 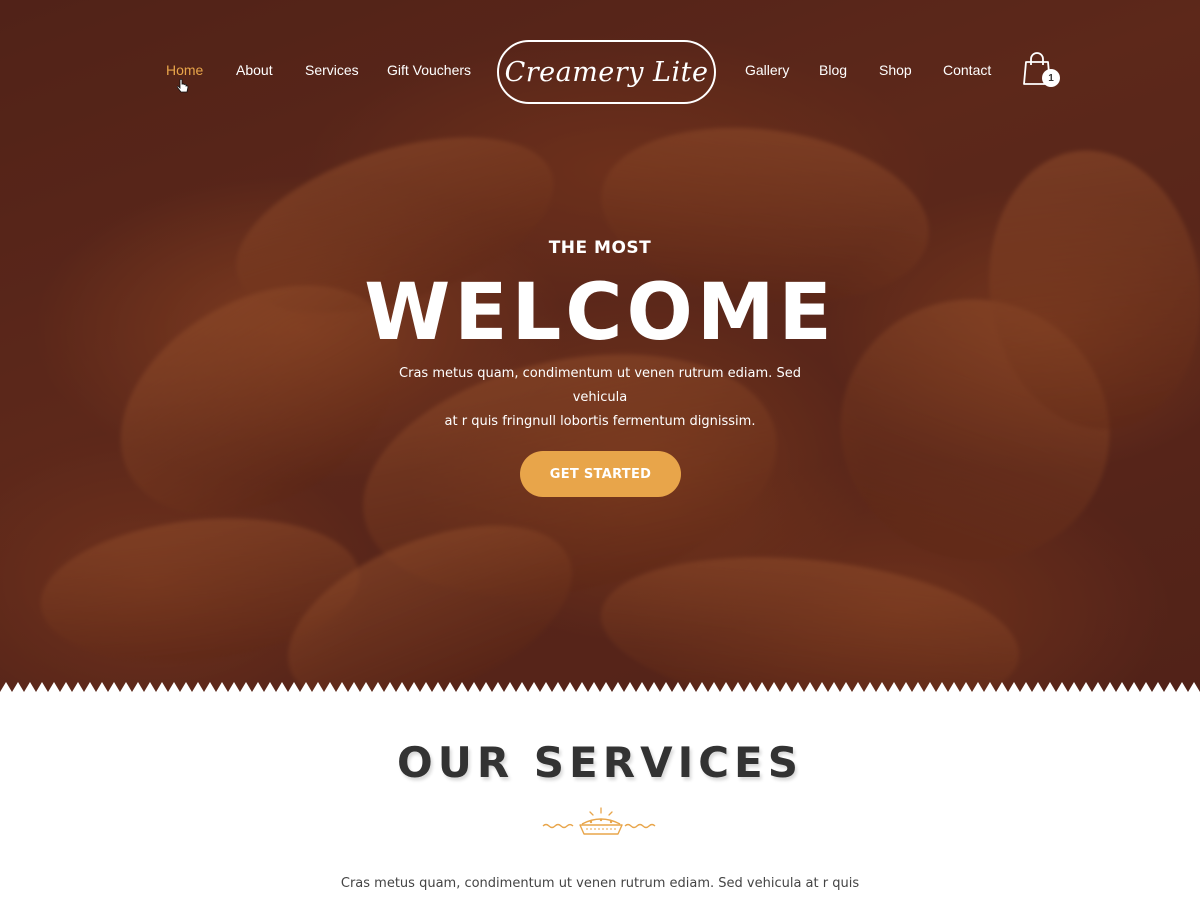 What do you see at coordinates (600, 688) in the screenshot?
I see `zigzag-divider` at bounding box center [600, 688].